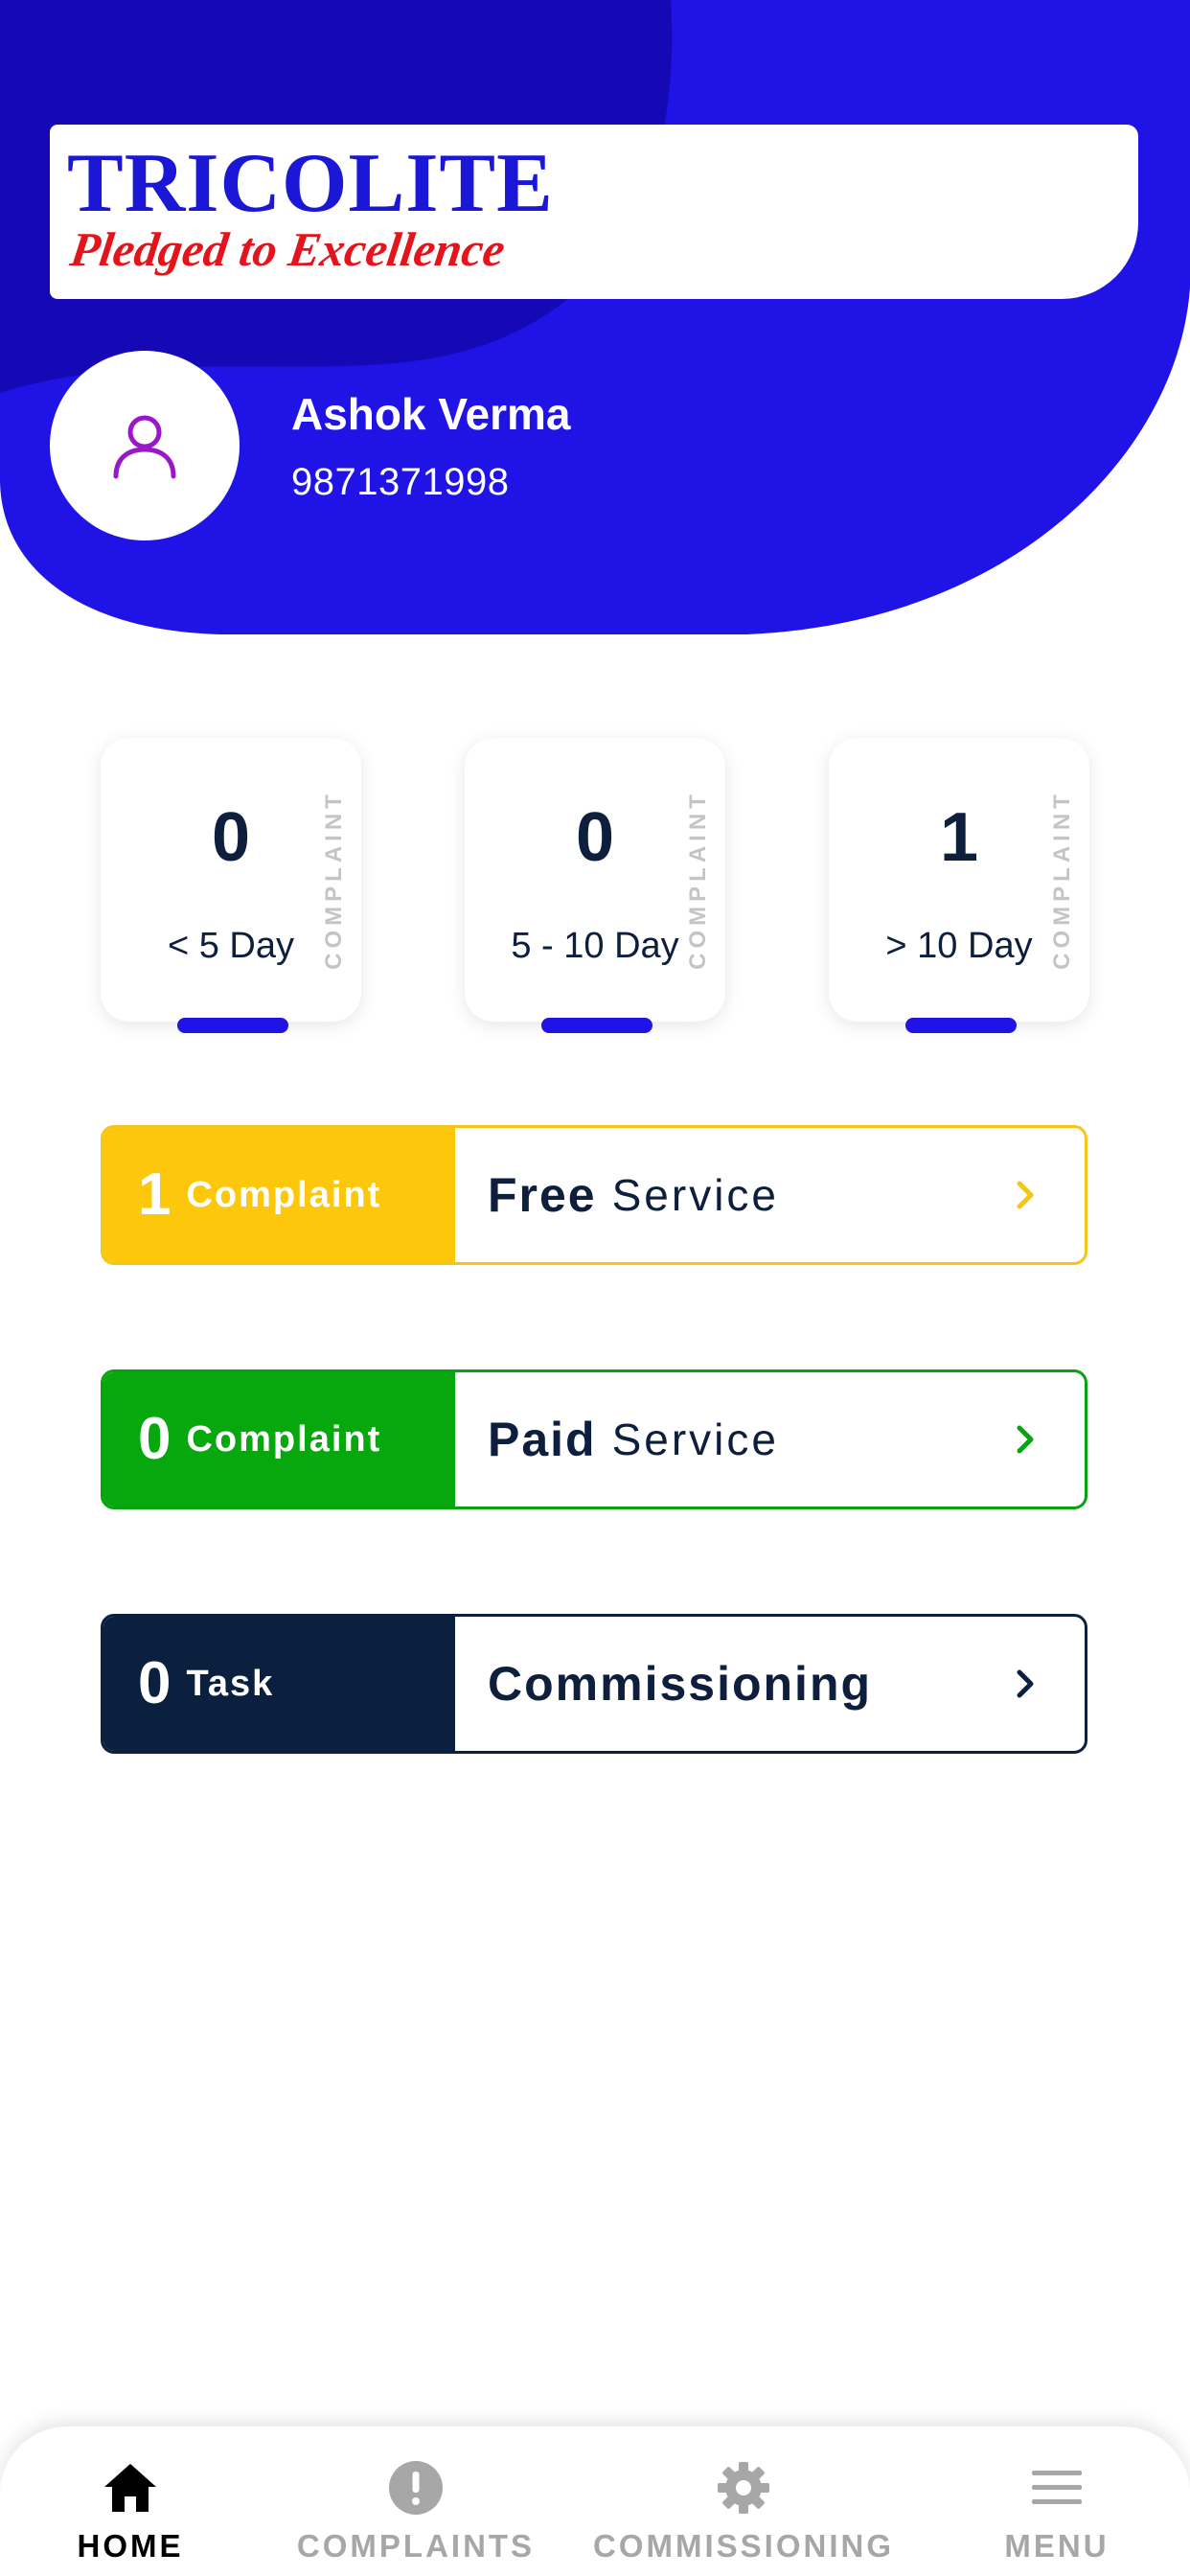  I want to click on stat-card-under-5-days: 0 < 5 Day COMPLAINT, so click(231, 885).